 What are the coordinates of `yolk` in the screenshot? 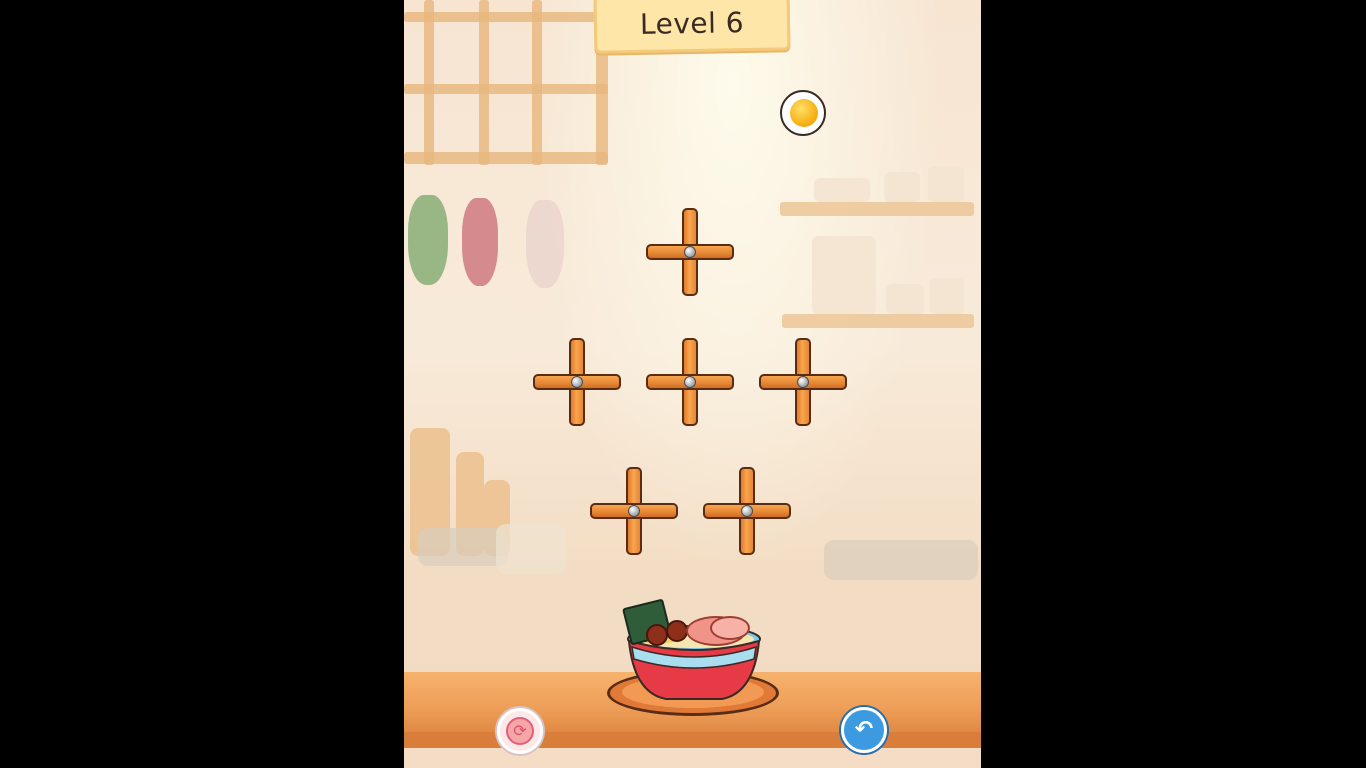 It's located at (804, 113).